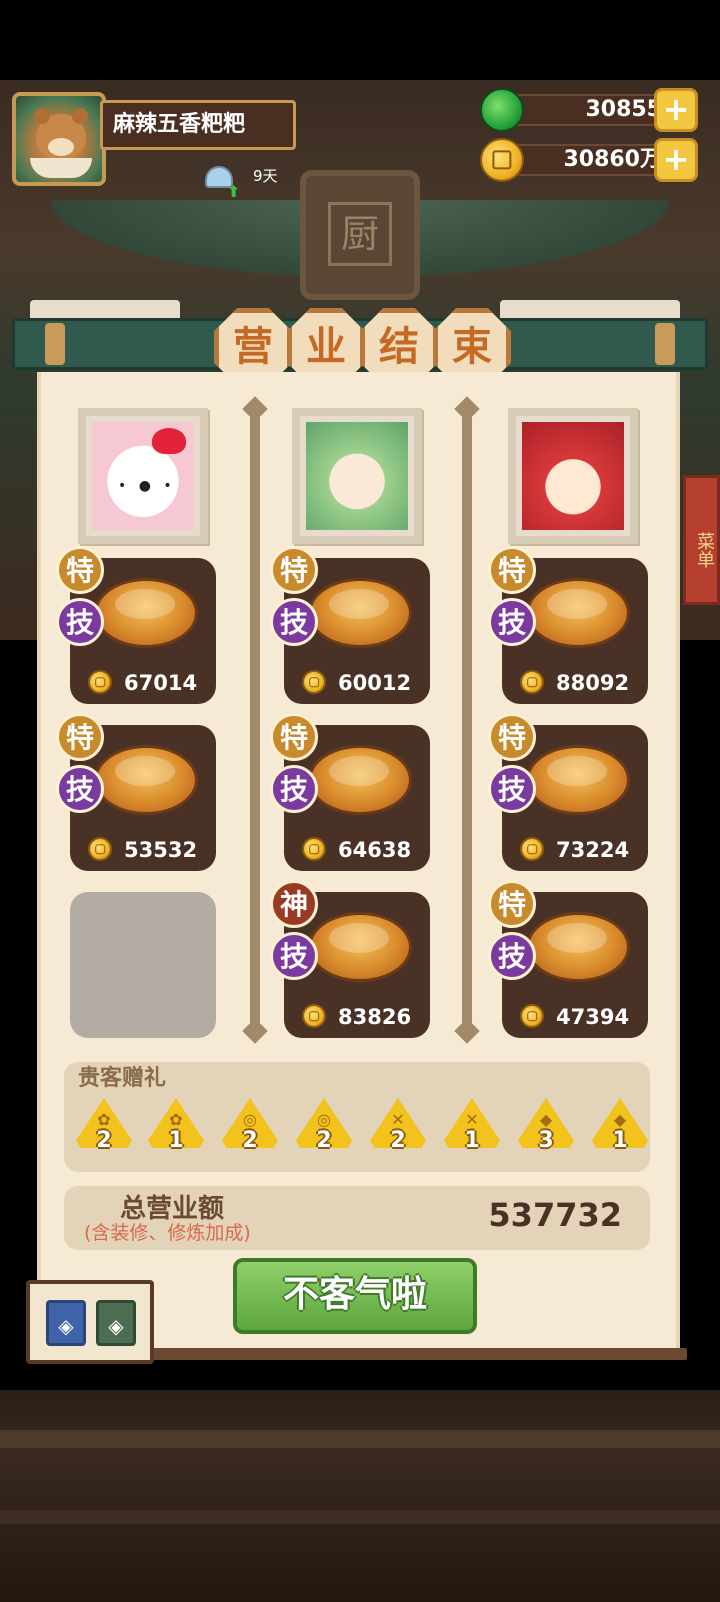 The width and height of the screenshot is (720, 1602). I want to click on guest-portrait-red-girl, so click(573, 476).